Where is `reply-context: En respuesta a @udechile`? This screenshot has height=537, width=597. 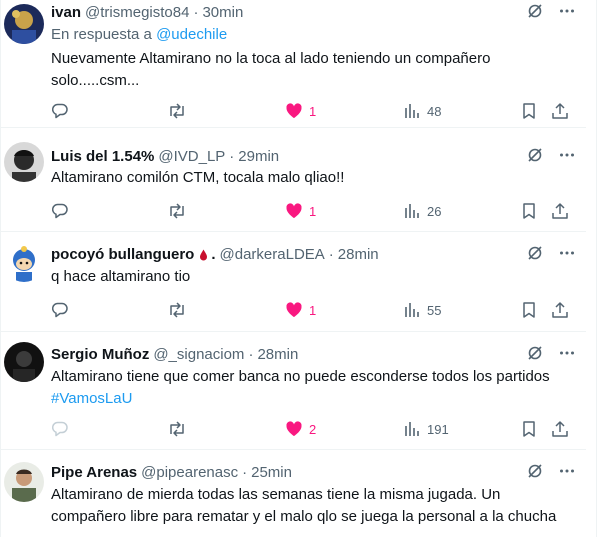
reply-context: En respuesta a @udechile is located at coordinates (139, 34).